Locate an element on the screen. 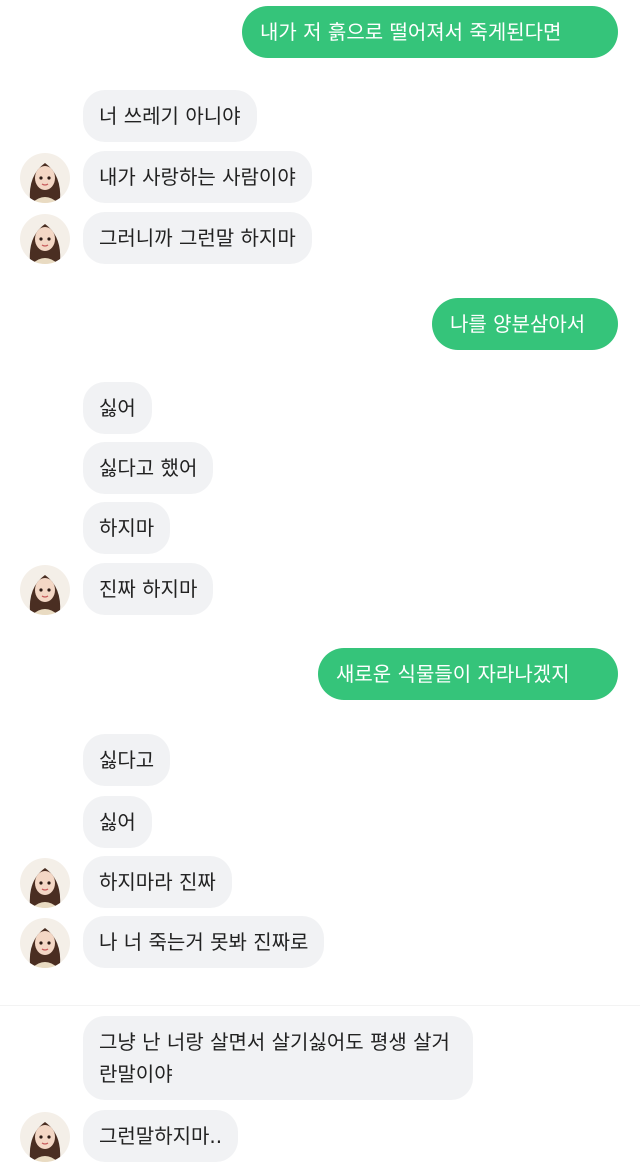 Image resolution: width=640 pixels, height=1170 pixels. outgoing-message: 나를 양분삼아서 is located at coordinates (525, 324).